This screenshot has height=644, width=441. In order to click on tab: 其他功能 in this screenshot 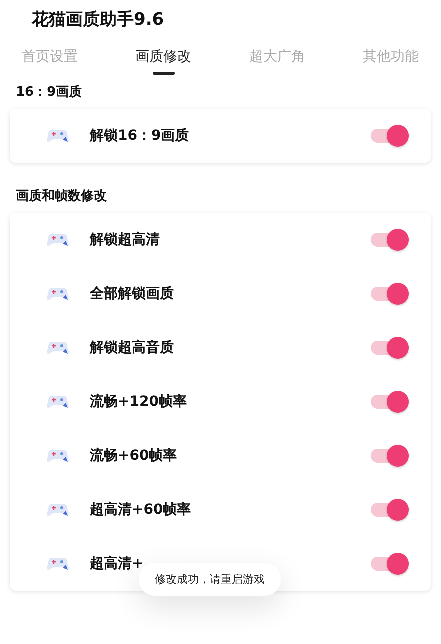, I will do `click(390, 61)`.